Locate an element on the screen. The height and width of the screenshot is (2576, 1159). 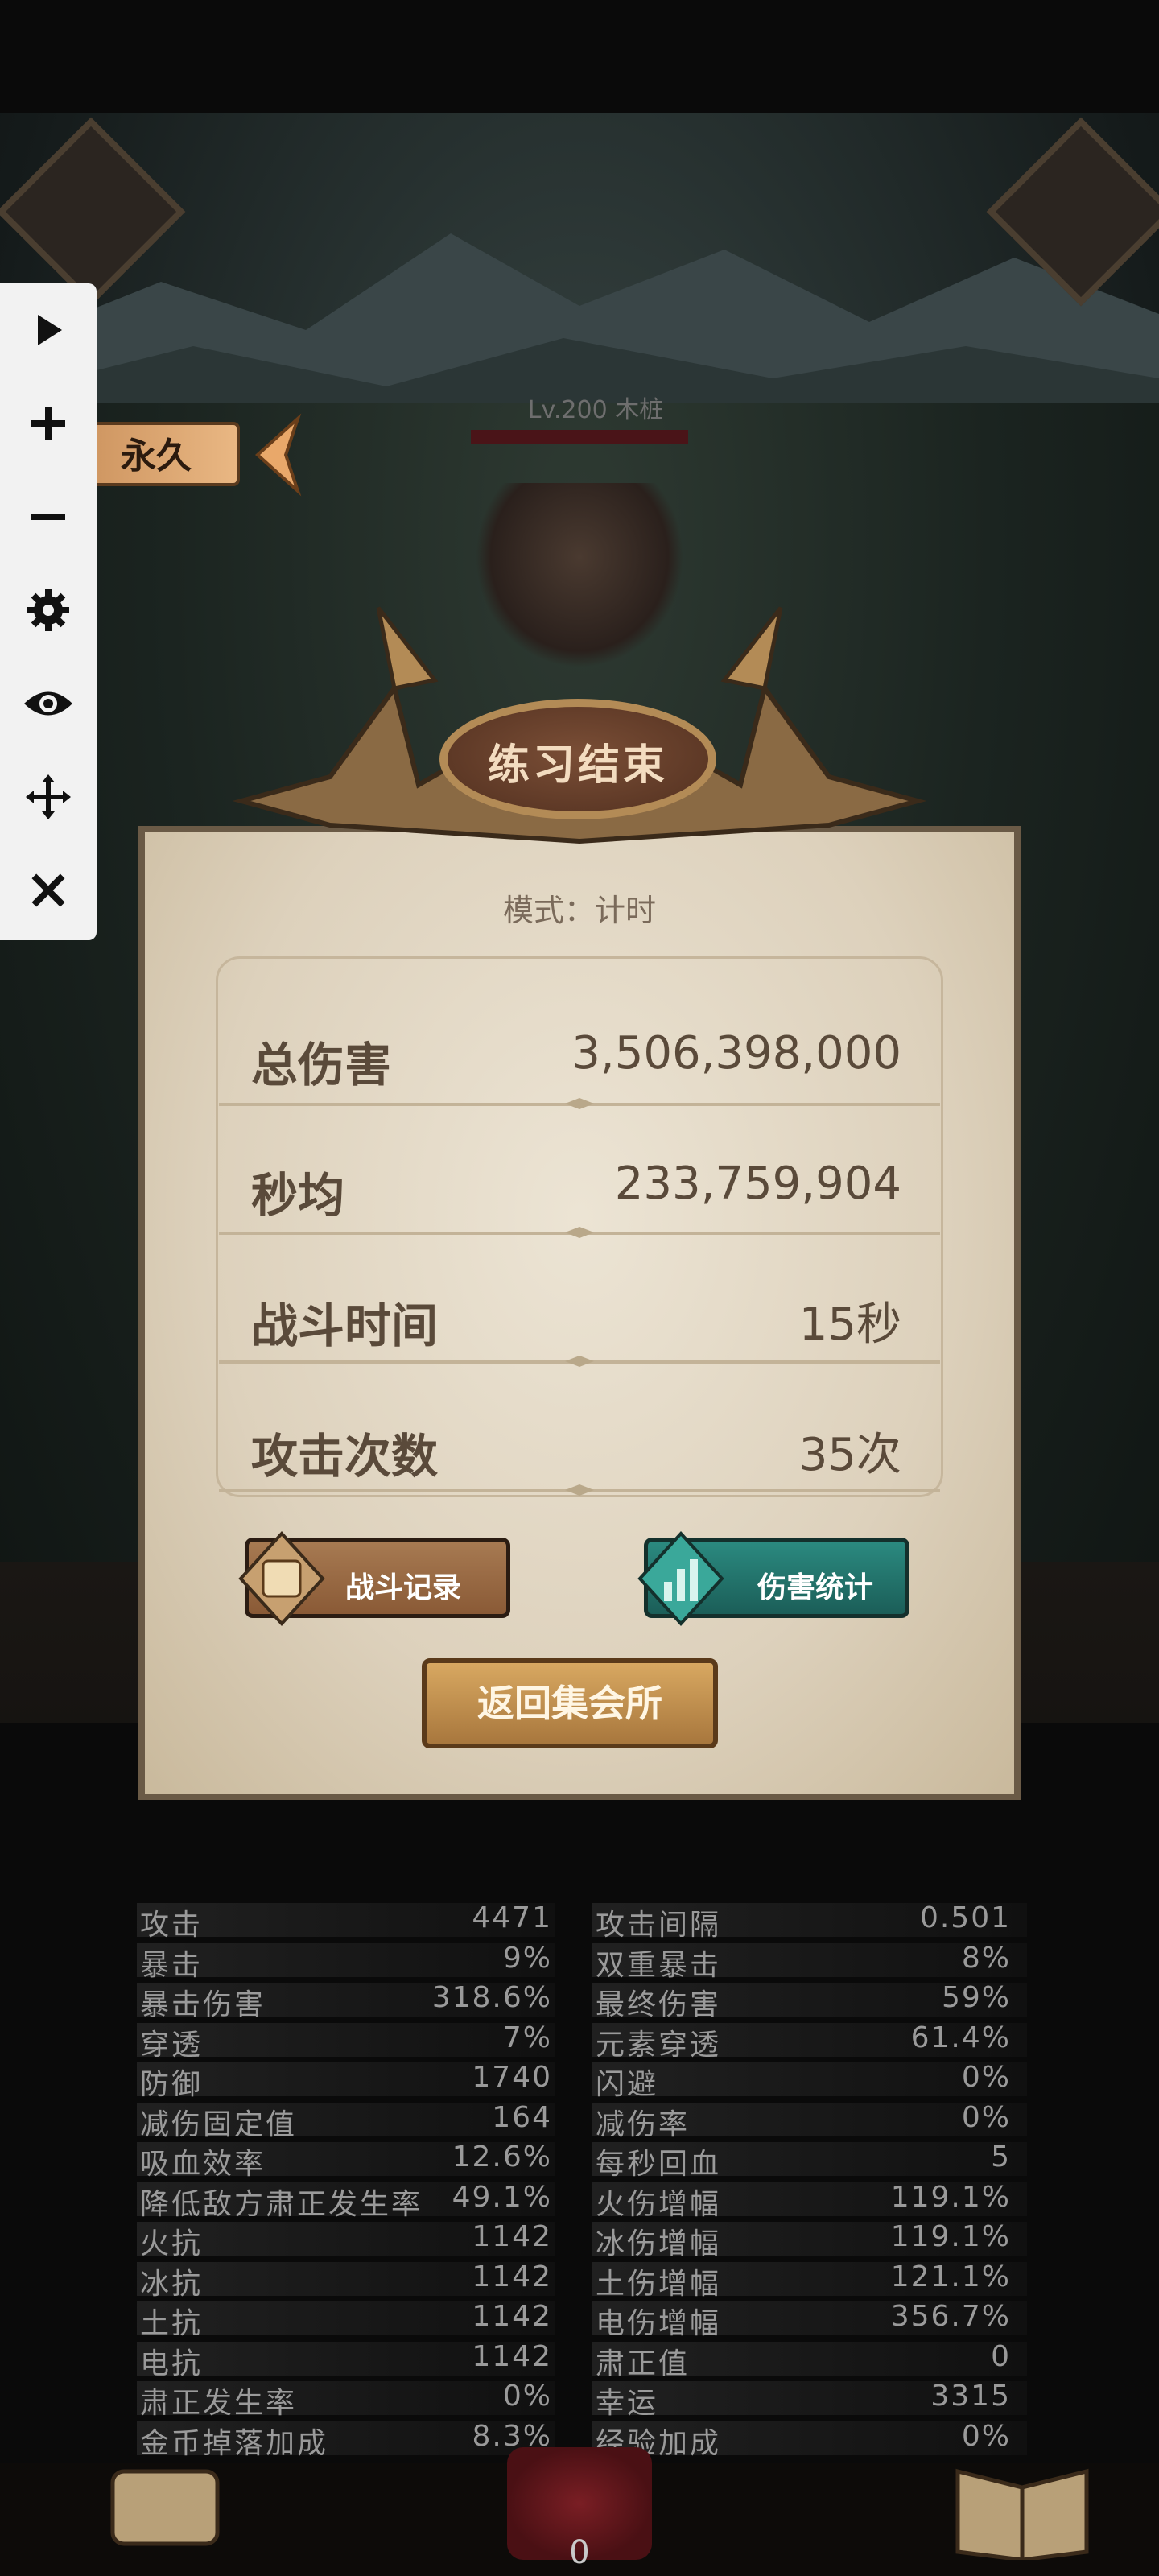
attribute-row: 减伤率 0% is located at coordinates (809, 2120).